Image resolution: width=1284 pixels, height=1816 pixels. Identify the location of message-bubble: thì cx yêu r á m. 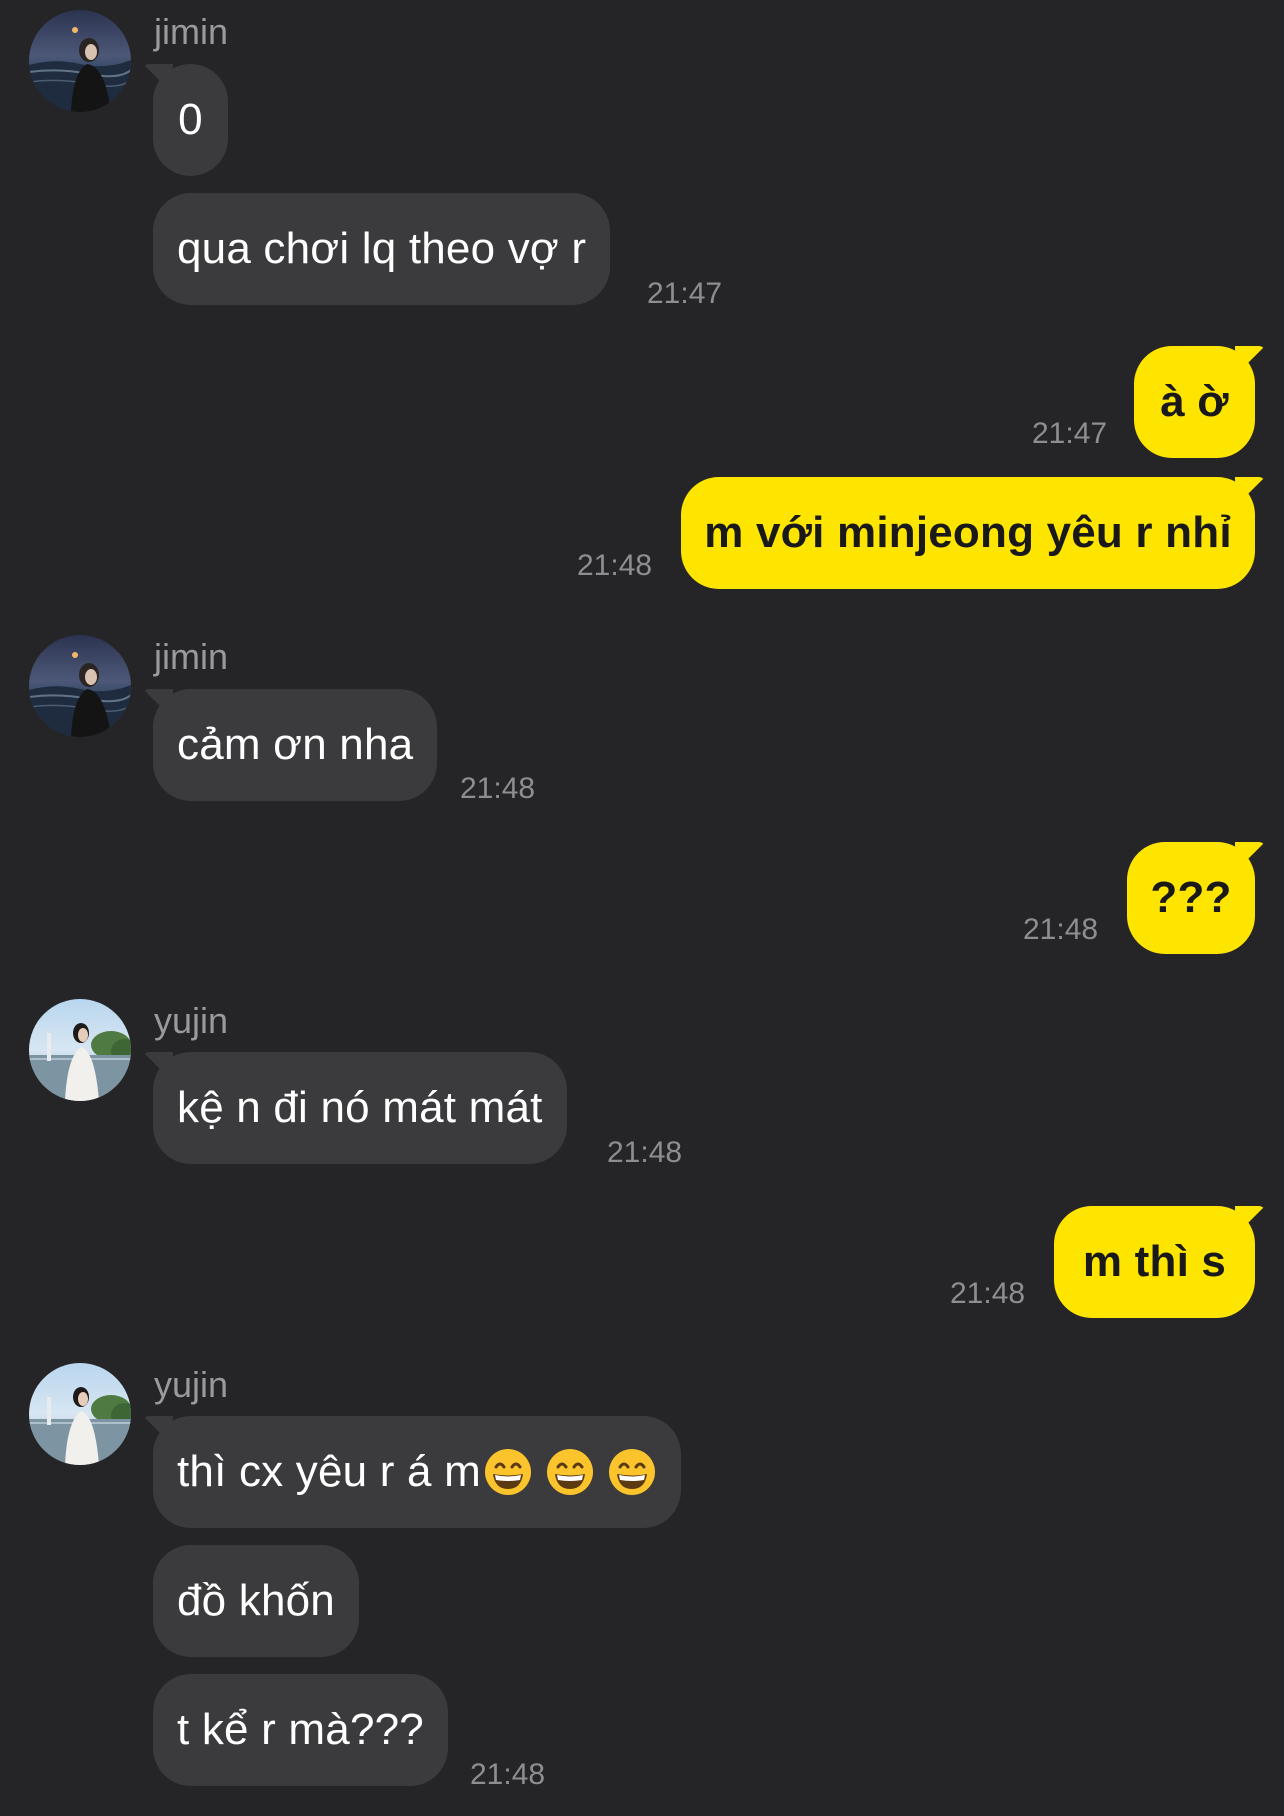
(417, 1472).